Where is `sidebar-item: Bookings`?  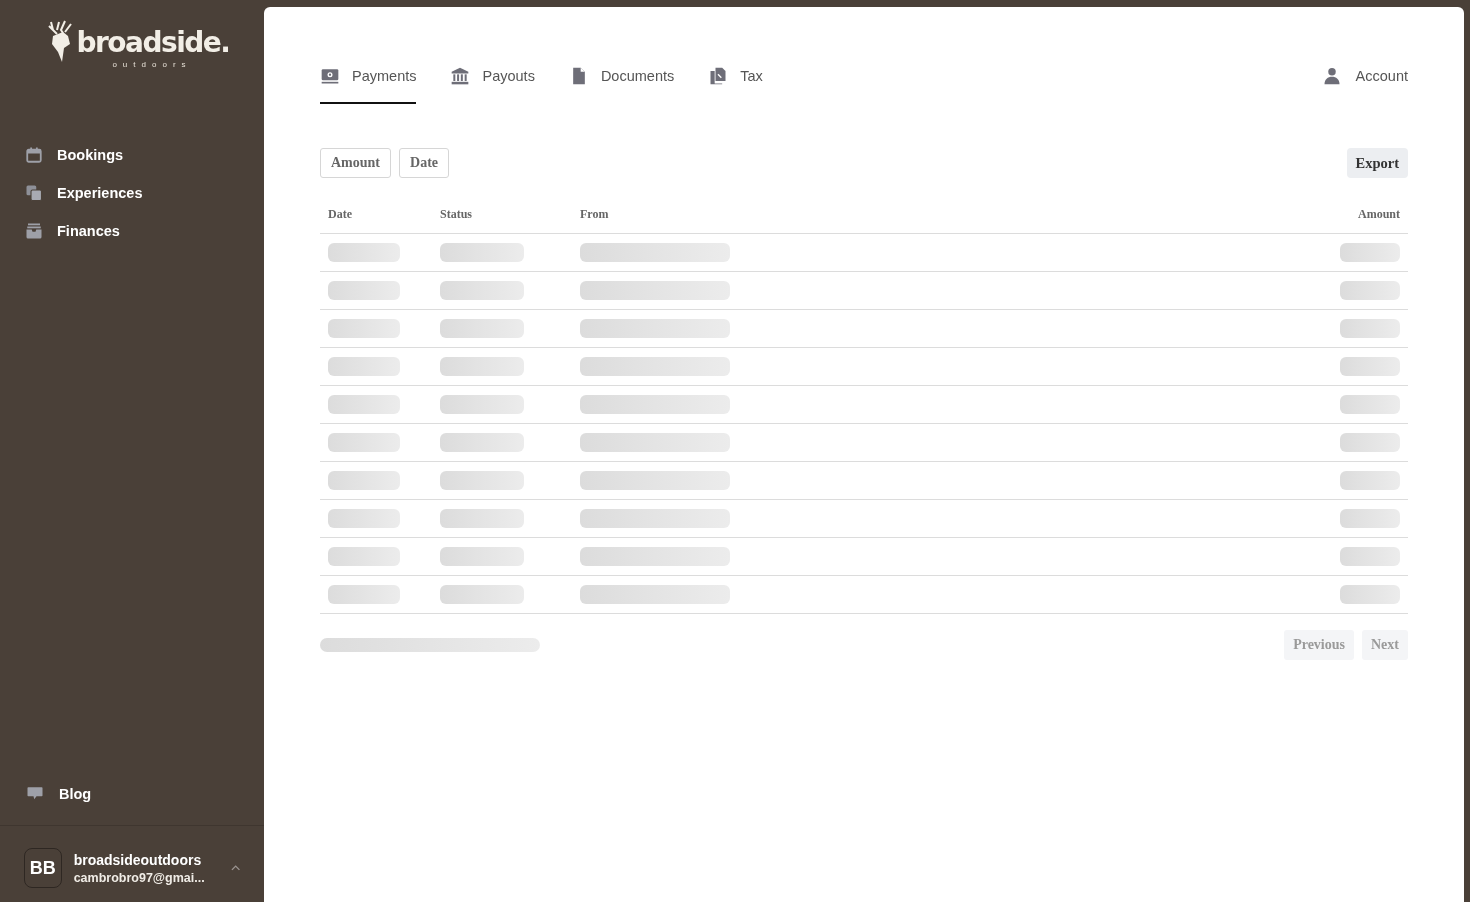 sidebar-item: Bookings is located at coordinates (132, 155).